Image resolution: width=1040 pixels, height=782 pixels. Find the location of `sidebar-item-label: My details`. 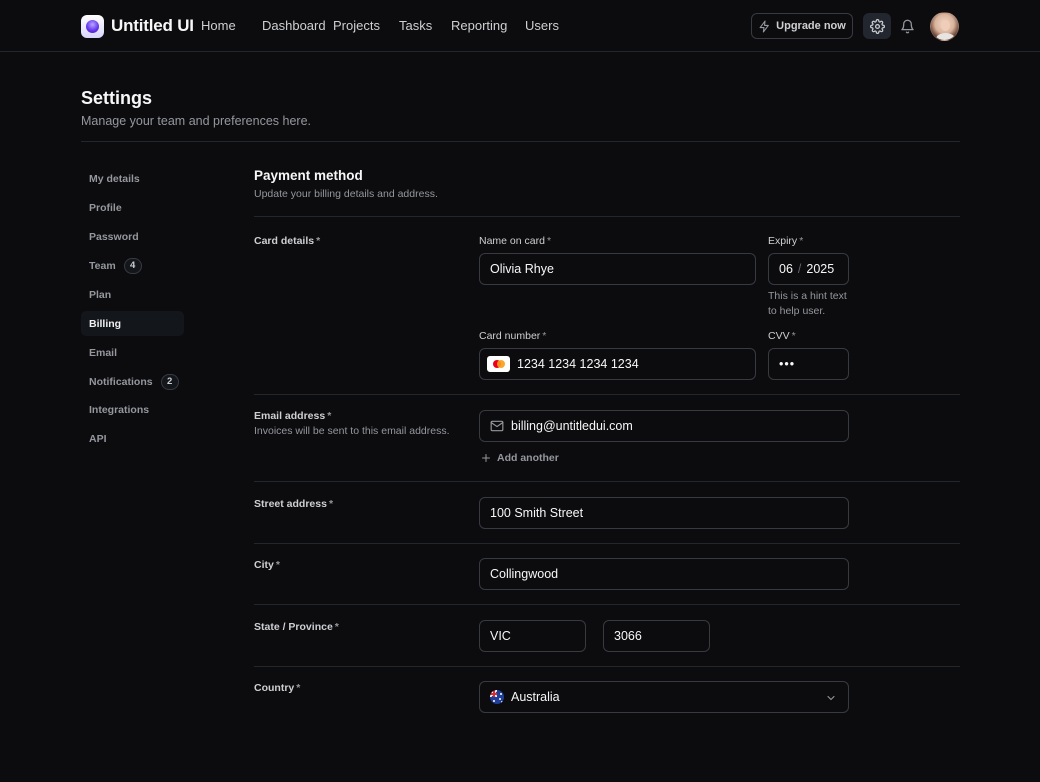

sidebar-item-label: My details is located at coordinates (114, 178).